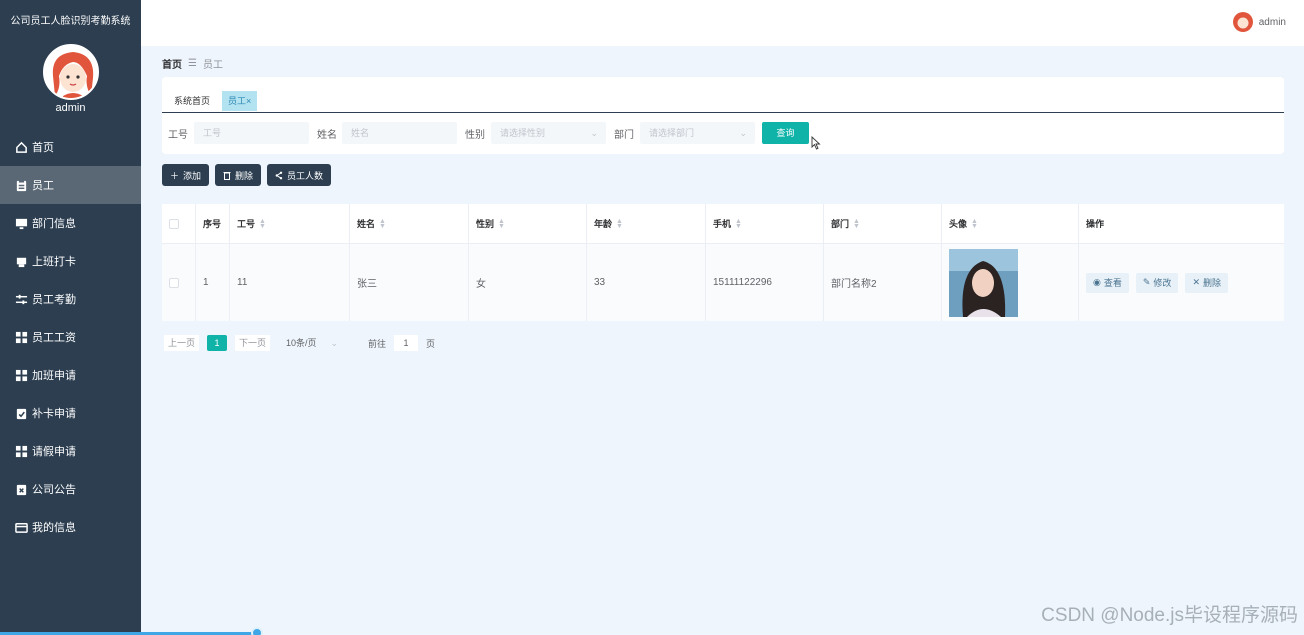 Image resolution: width=1304 pixels, height=635 pixels. I want to click on sidebar-item-salary: 员工工资, so click(70, 337).